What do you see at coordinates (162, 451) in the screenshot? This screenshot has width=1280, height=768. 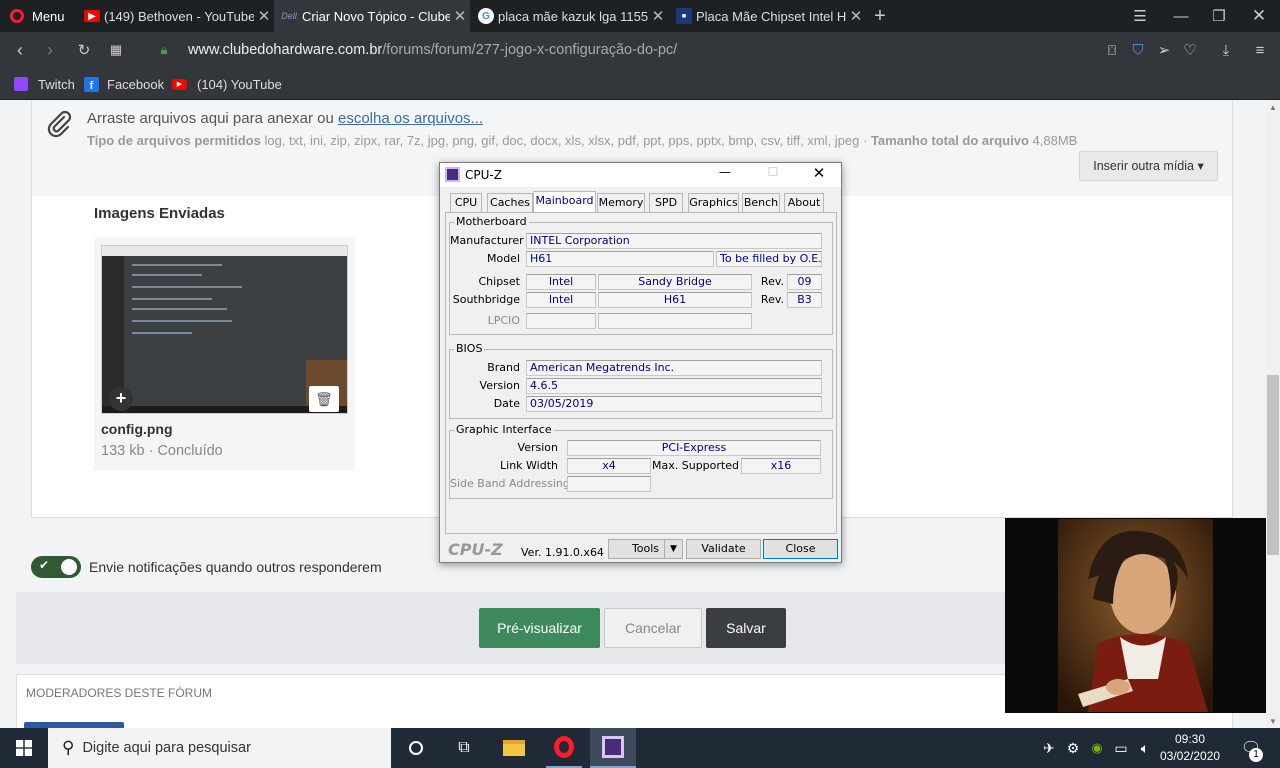 I see `file-meta: 133 kb · Concluído` at bounding box center [162, 451].